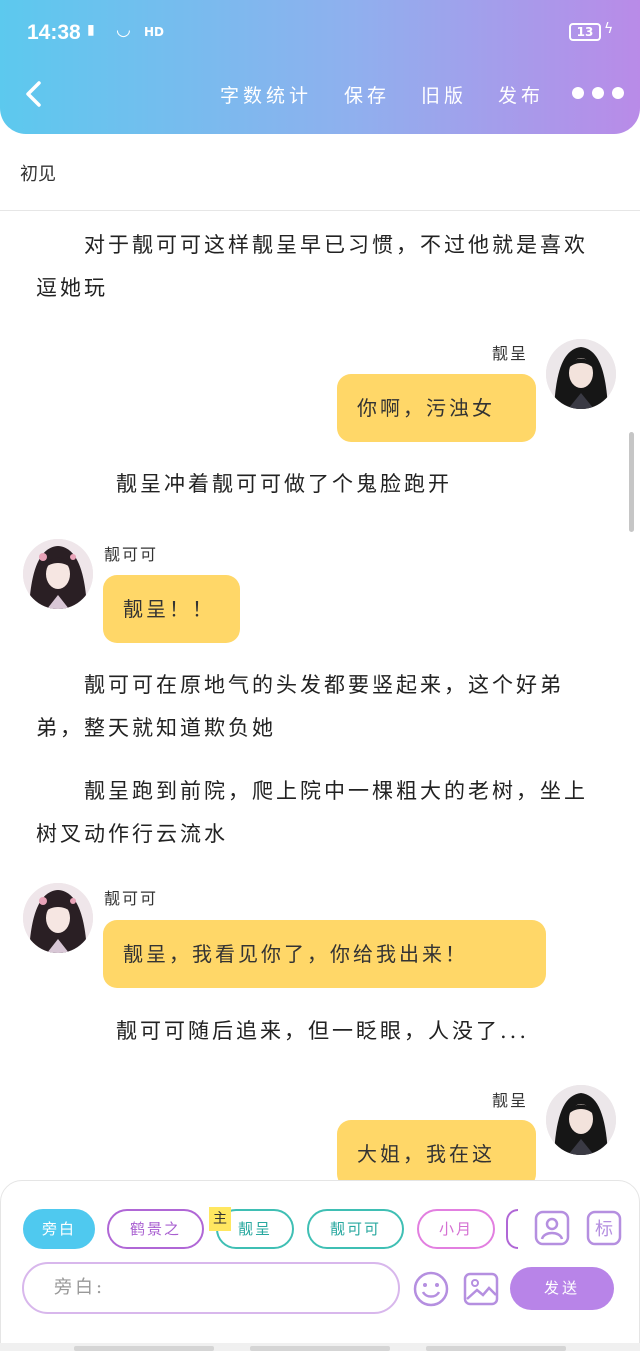 Image resolution: width=640 pixels, height=1351 pixels. I want to click on tag-icon: 标, so click(604, 1228).